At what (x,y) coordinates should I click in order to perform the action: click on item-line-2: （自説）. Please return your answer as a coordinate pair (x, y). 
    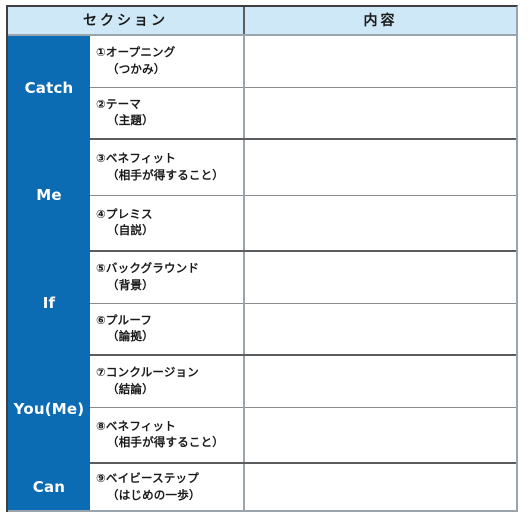
    Looking at the image, I should click on (130, 230).